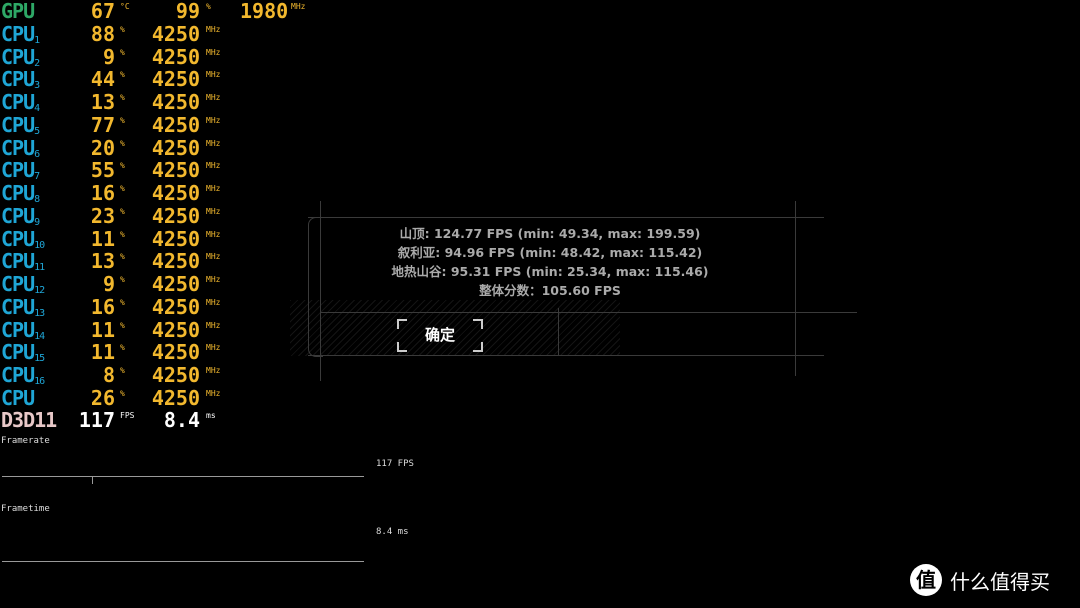 Image resolution: width=1080 pixels, height=608 pixels. I want to click on d3d-frametime: 8.4, so click(181, 420).